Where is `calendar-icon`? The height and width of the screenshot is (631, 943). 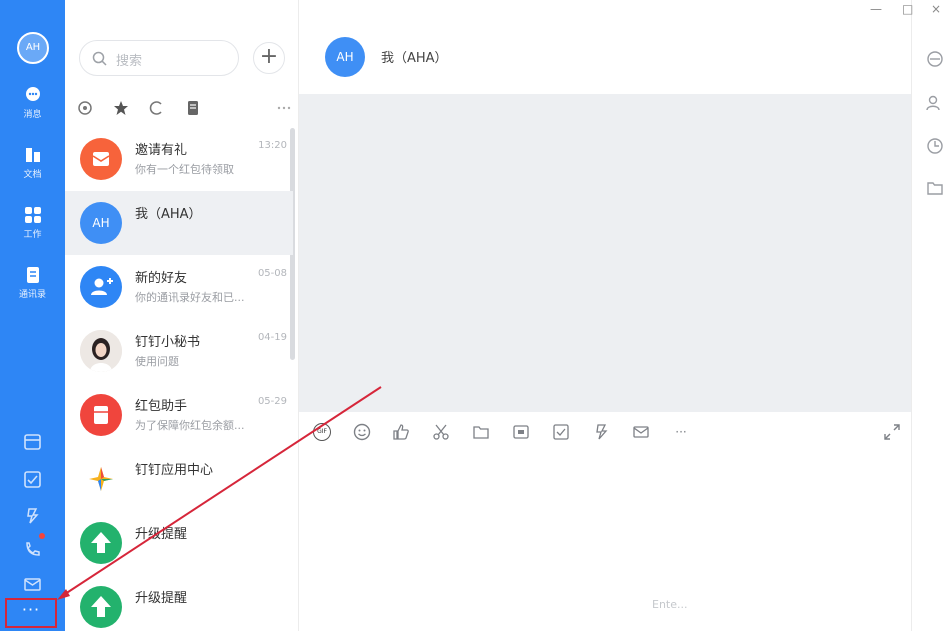 calendar-icon is located at coordinates (32, 441).